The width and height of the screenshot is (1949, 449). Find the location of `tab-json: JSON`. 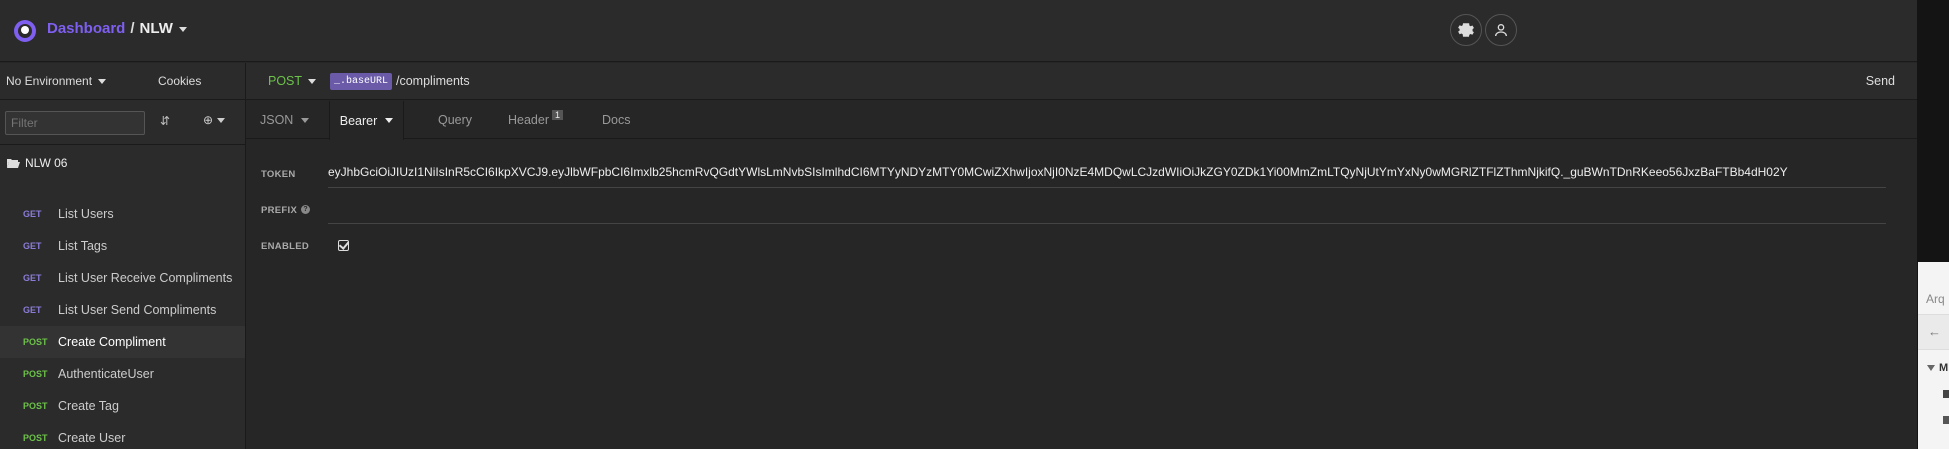

tab-json: JSON is located at coordinates (285, 120).